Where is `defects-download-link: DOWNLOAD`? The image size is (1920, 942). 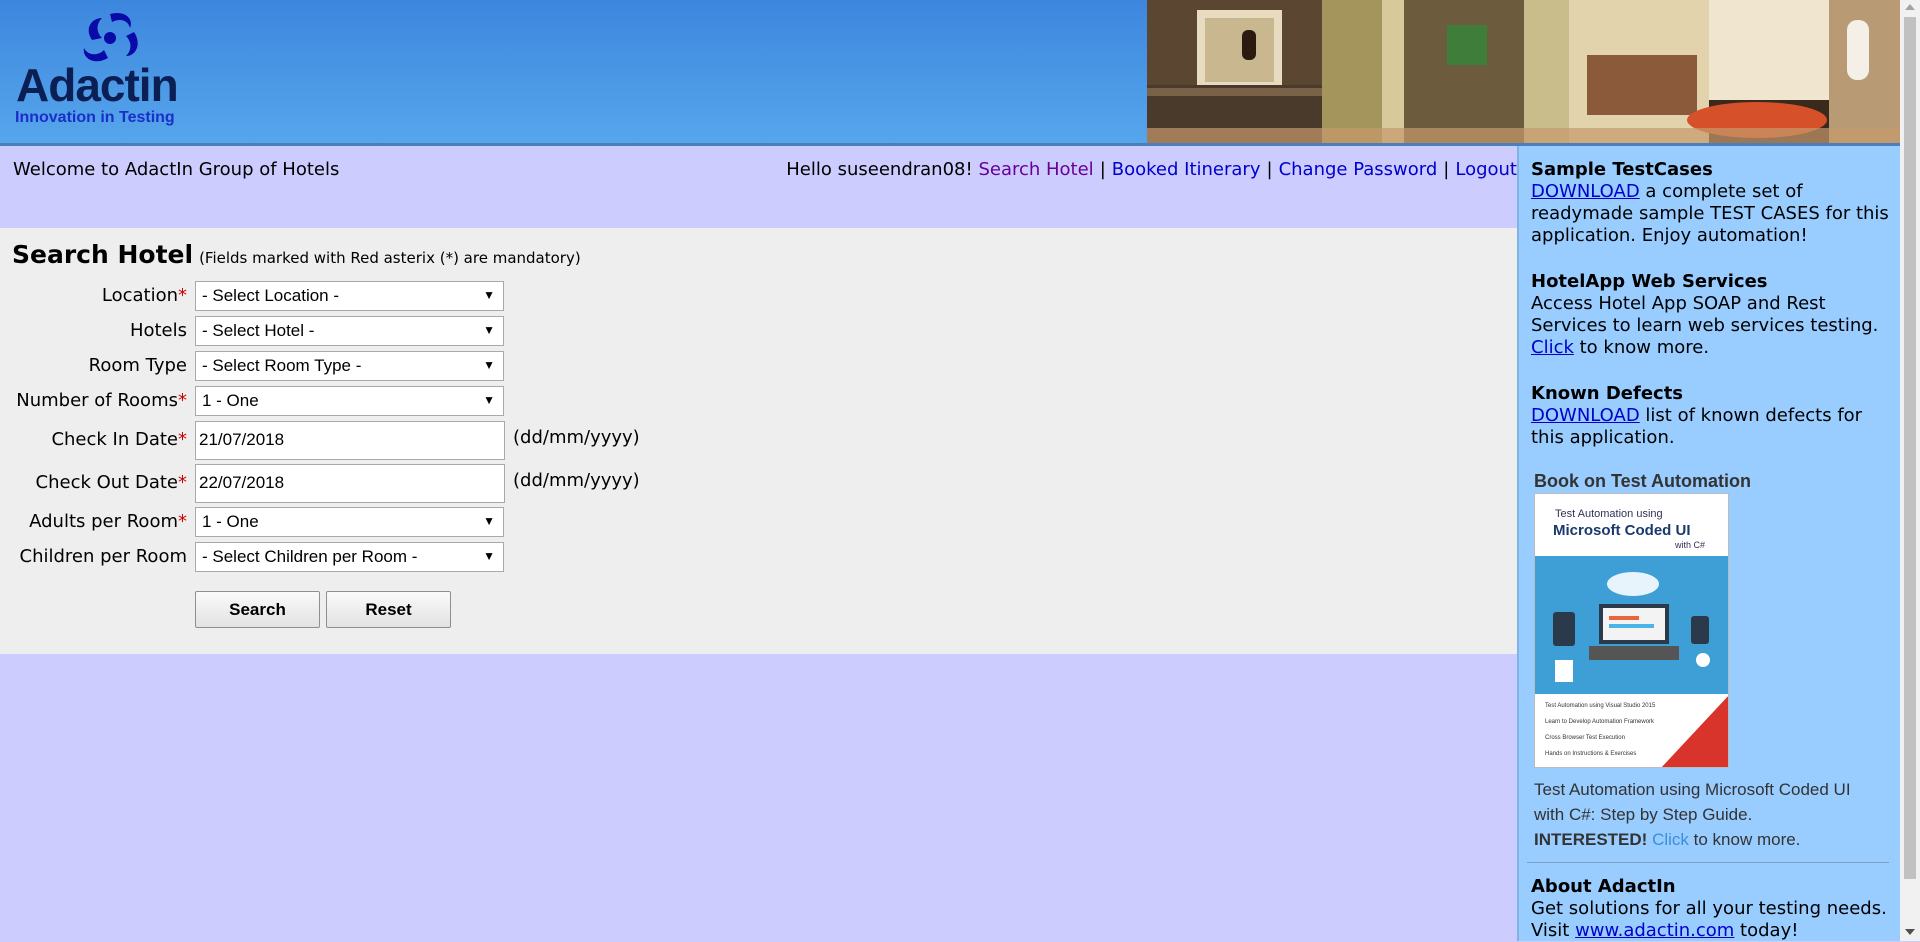 defects-download-link: DOWNLOAD is located at coordinates (1585, 415).